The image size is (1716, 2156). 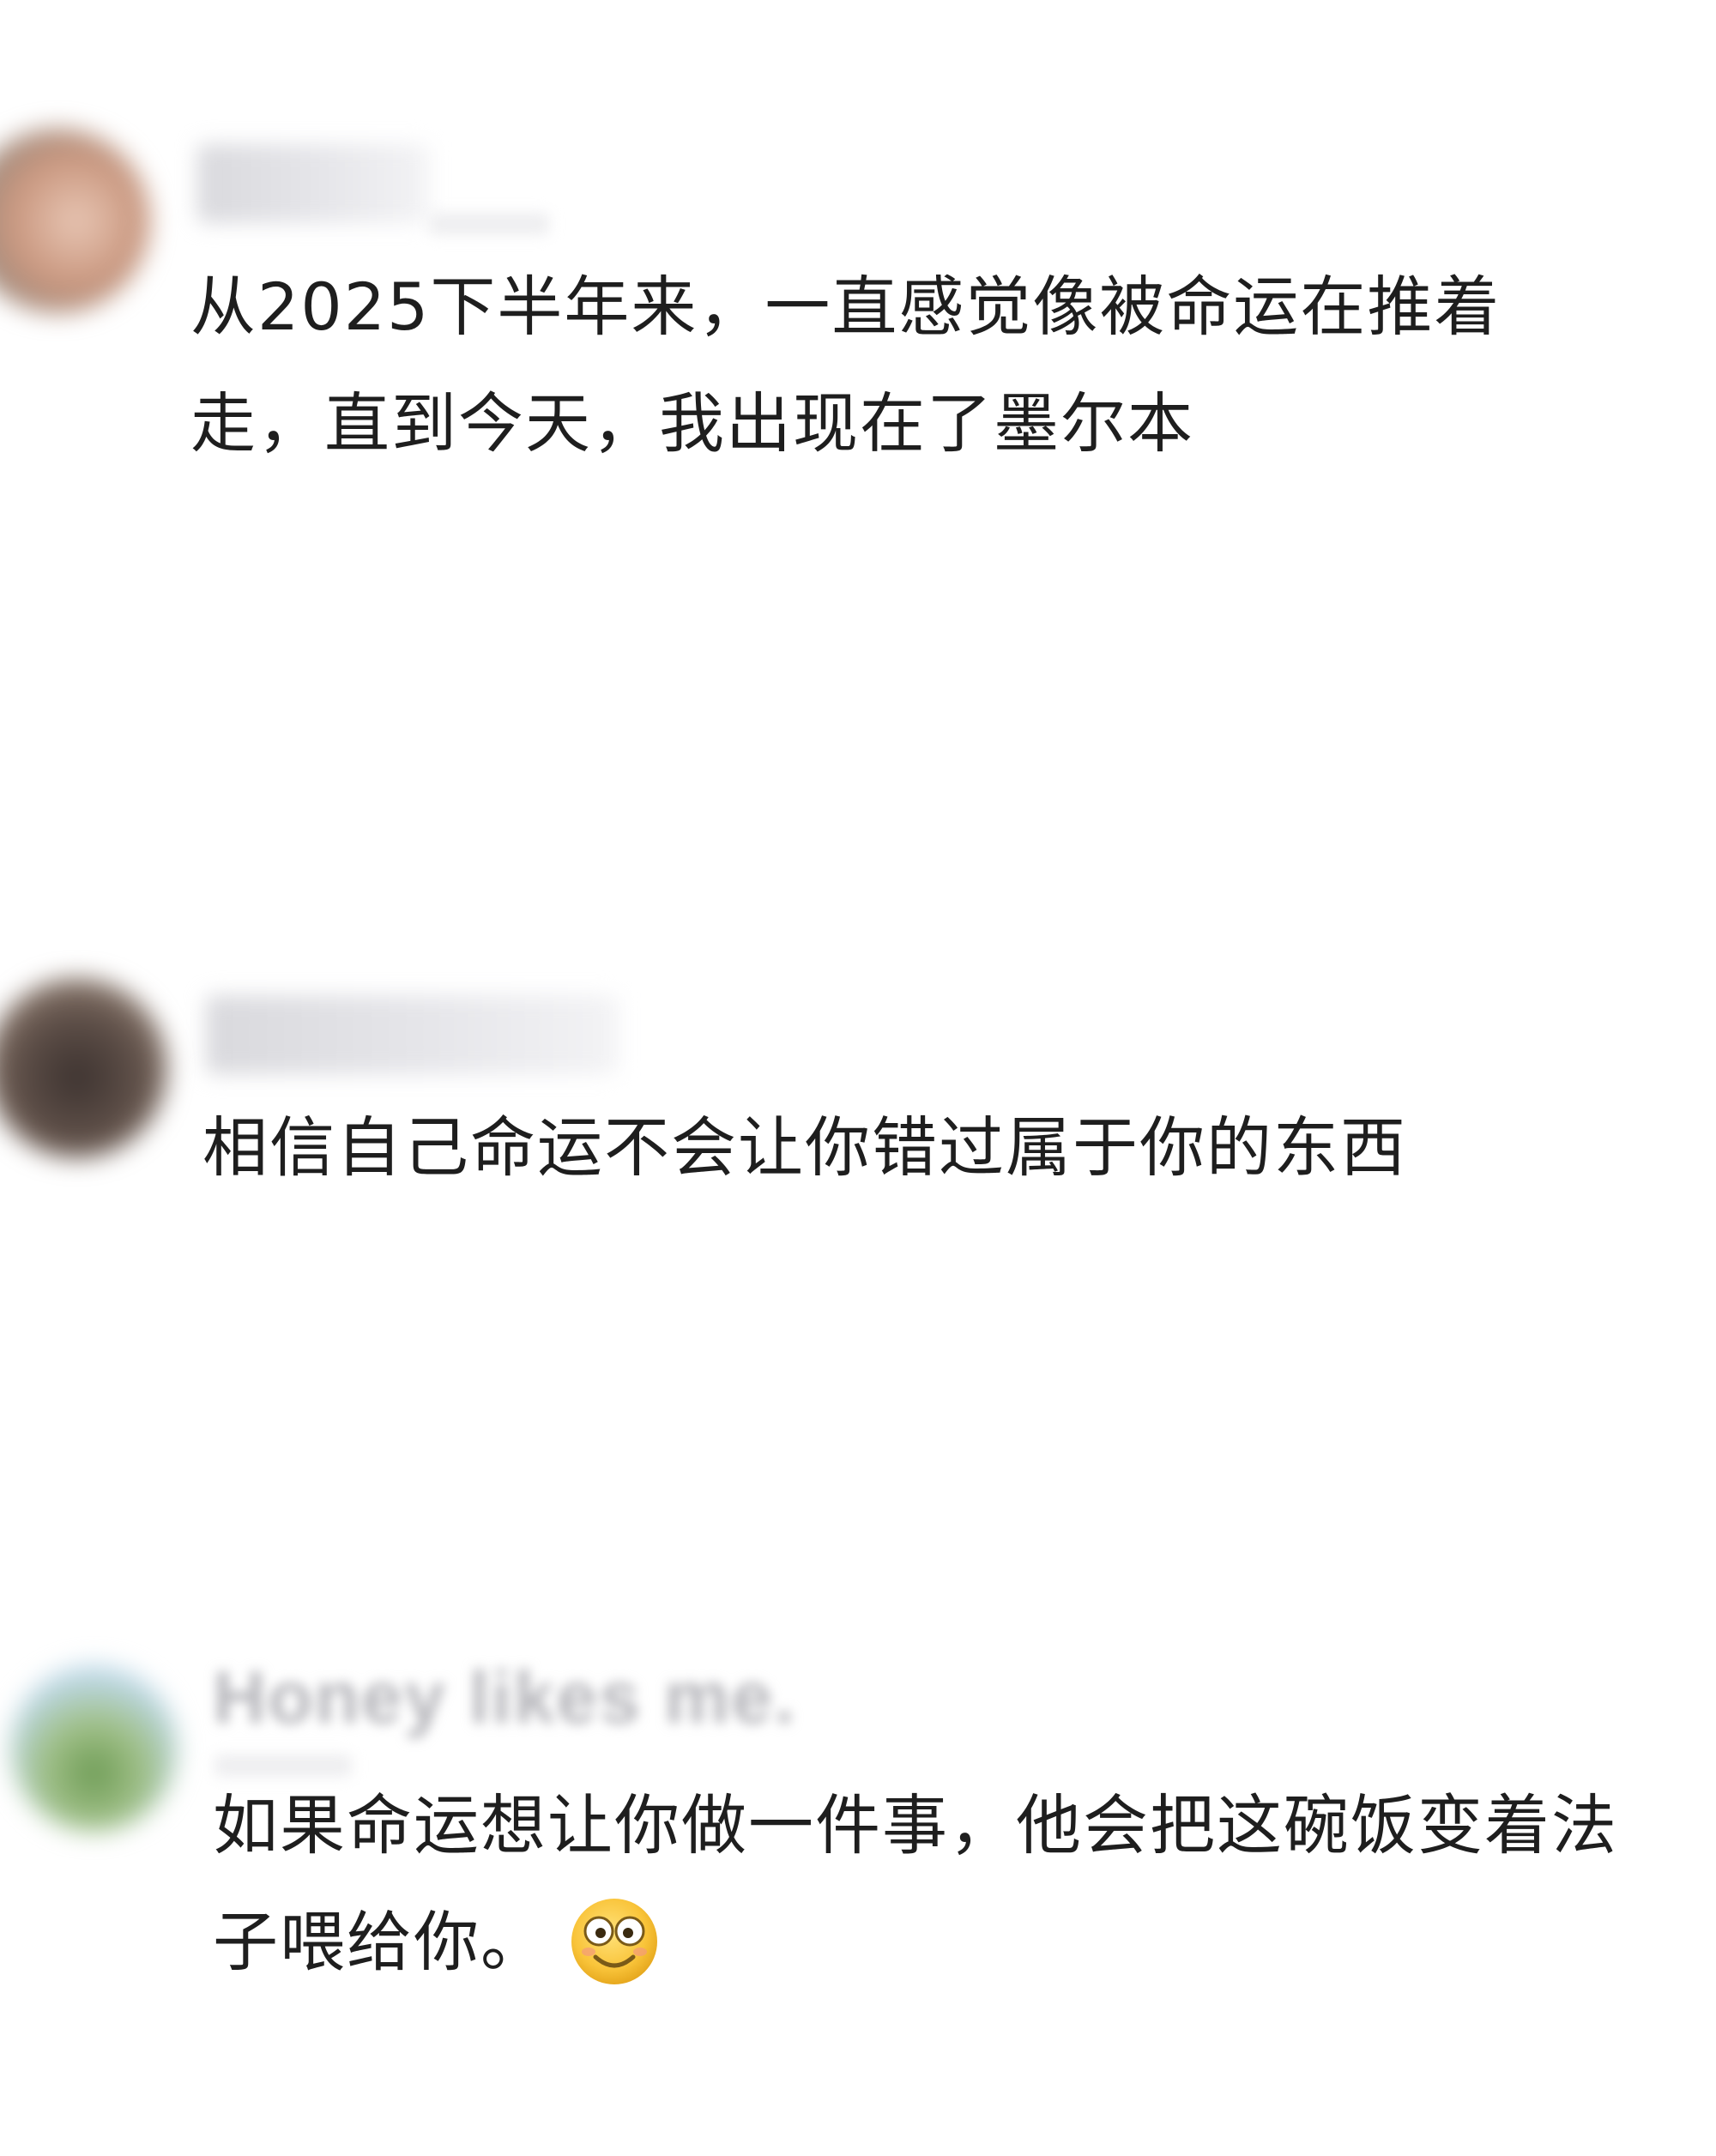 I want to click on smiling-face-icon, so click(x=615, y=1941).